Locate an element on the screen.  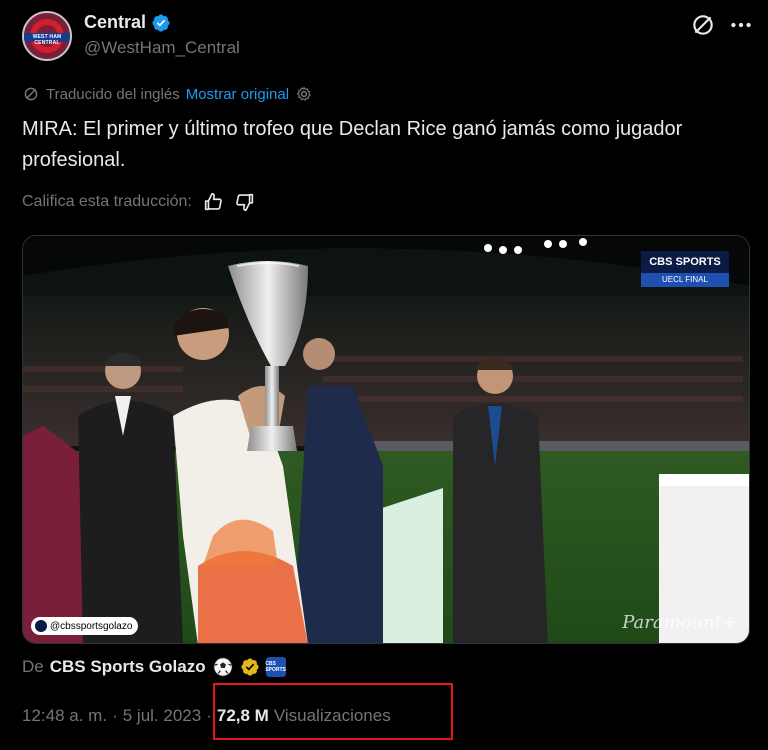
handle: @WestHam_Central is located at coordinates (162, 48).